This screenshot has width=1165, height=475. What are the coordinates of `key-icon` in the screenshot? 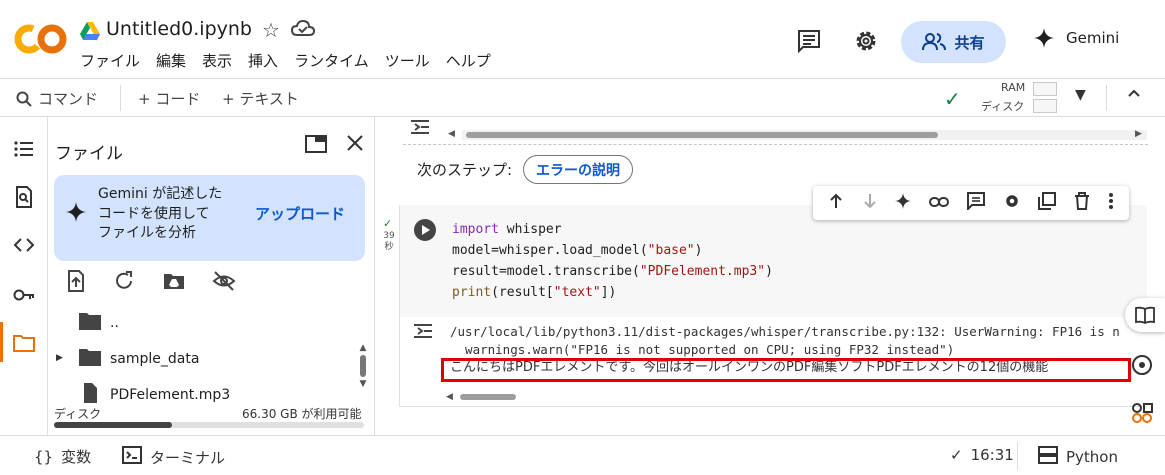 It's located at (24, 295).